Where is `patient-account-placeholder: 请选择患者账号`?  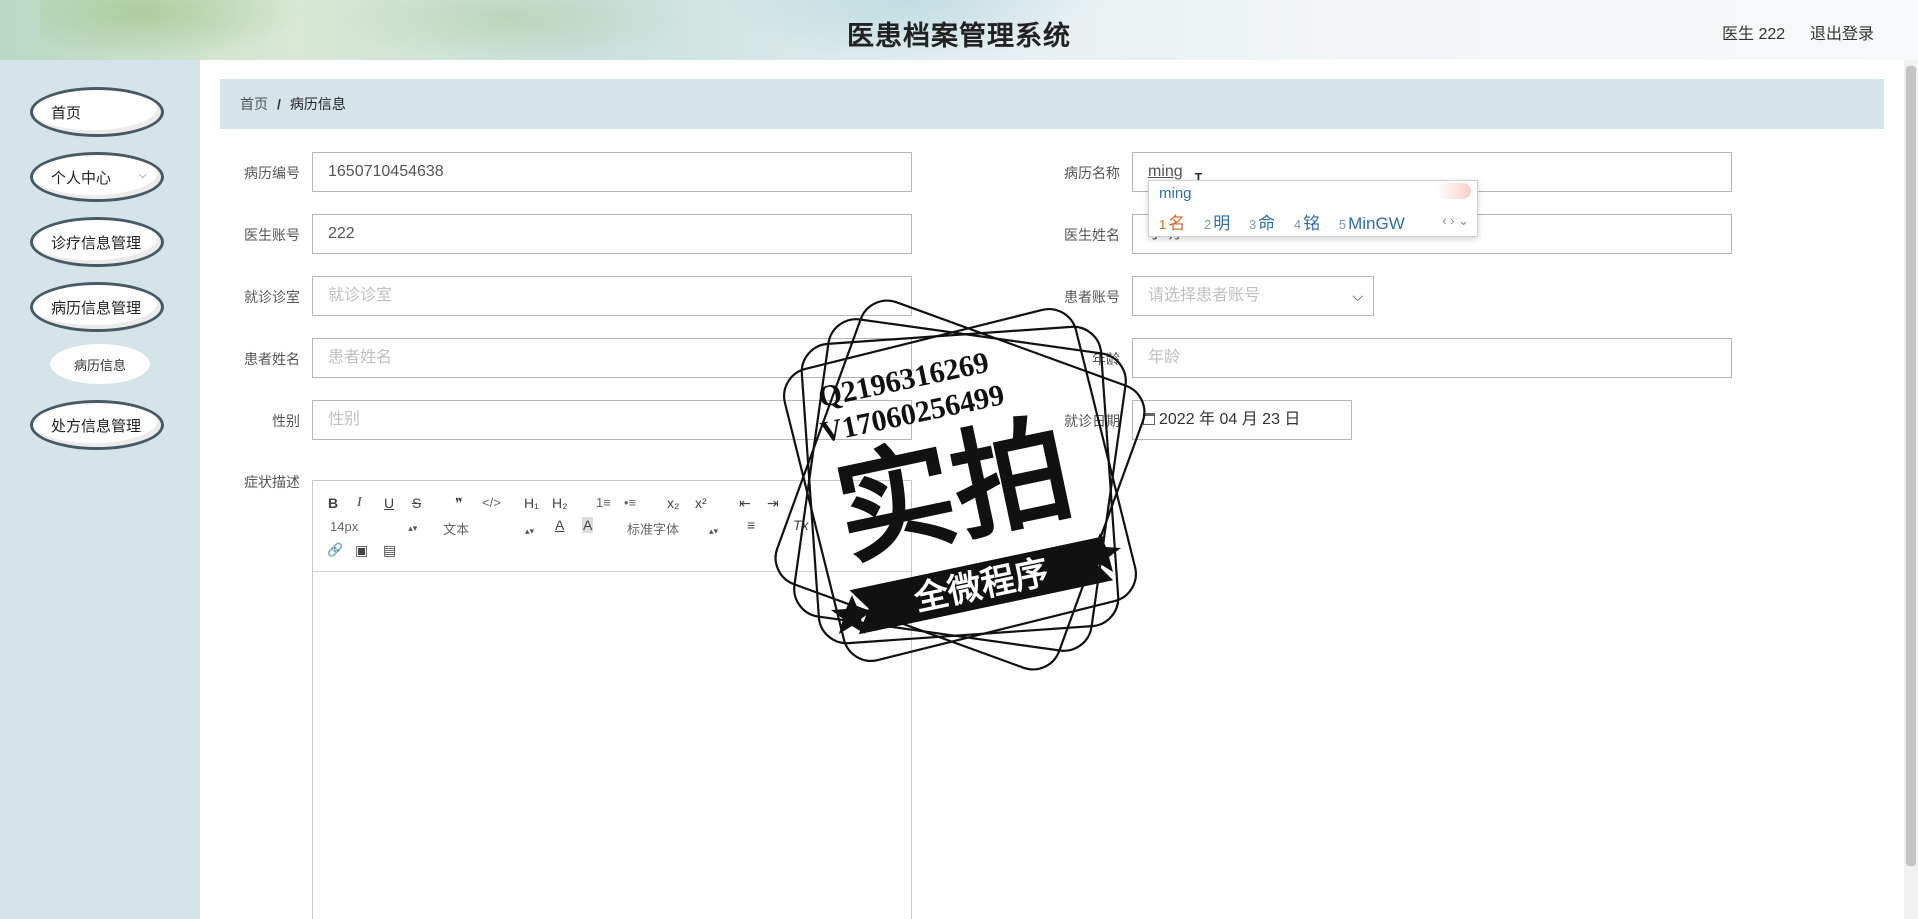 patient-account-placeholder: 请选择患者账号 is located at coordinates (1204, 295).